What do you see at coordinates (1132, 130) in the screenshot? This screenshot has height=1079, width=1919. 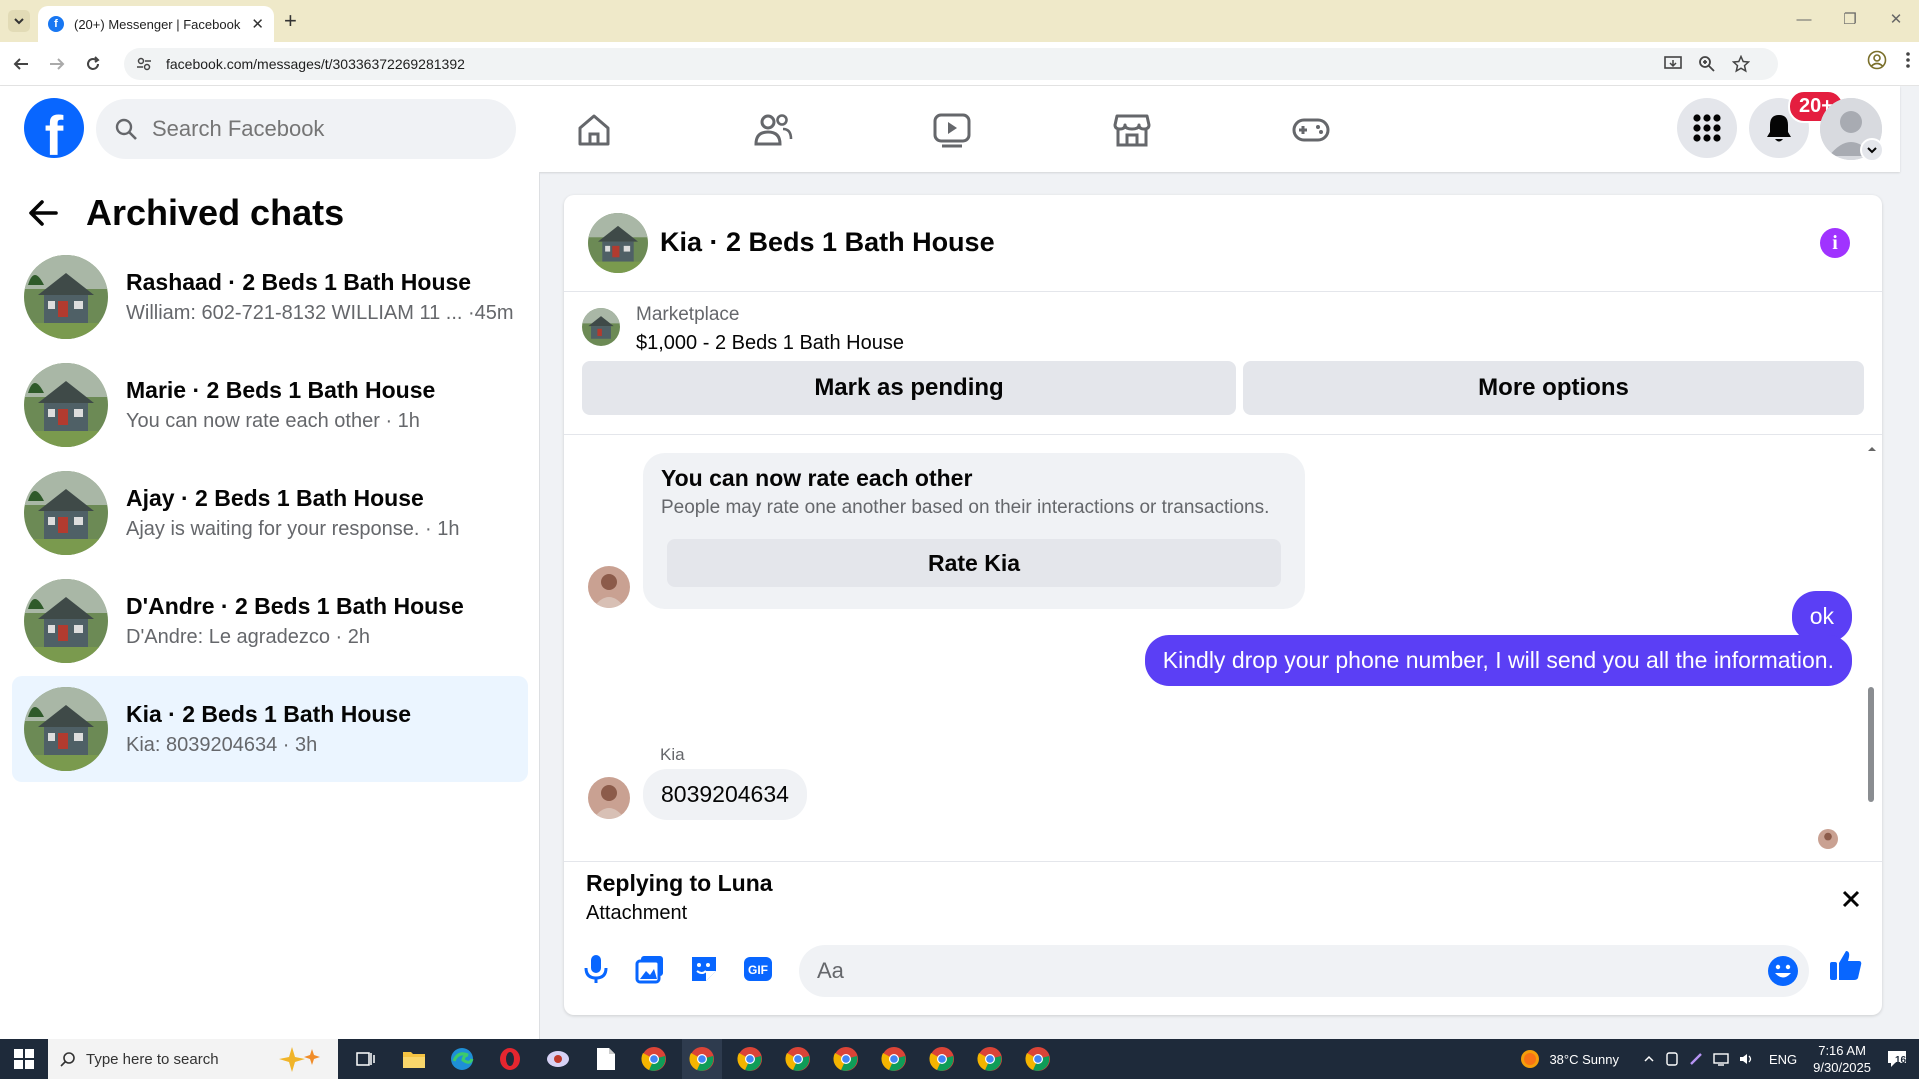 I see `marketplace-nav-icon` at bounding box center [1132, 130].